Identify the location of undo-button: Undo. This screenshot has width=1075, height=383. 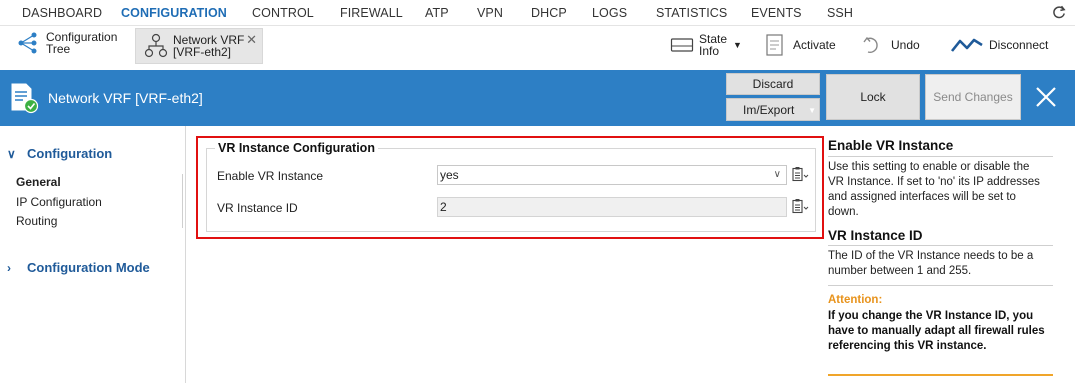
(891, 45).